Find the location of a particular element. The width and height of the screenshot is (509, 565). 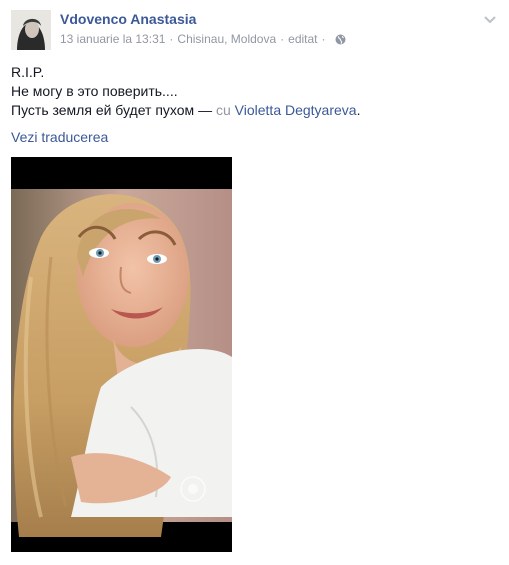

tag-dash: — is located at coordinates (205, 110).